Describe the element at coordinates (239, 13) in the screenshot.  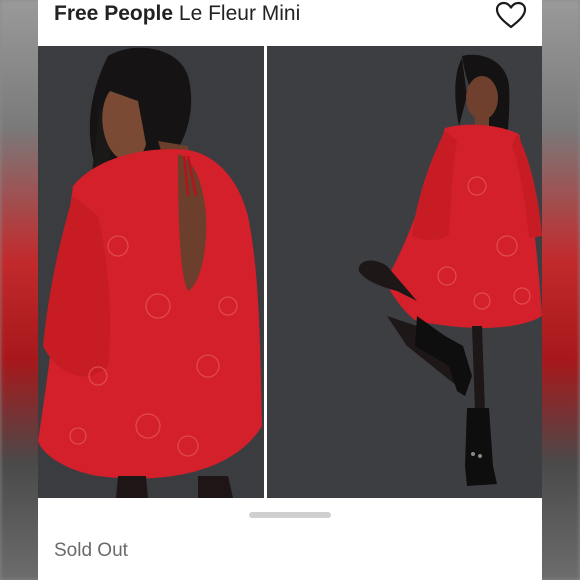
I see `product-name: Le Fleur Mini` at that location.